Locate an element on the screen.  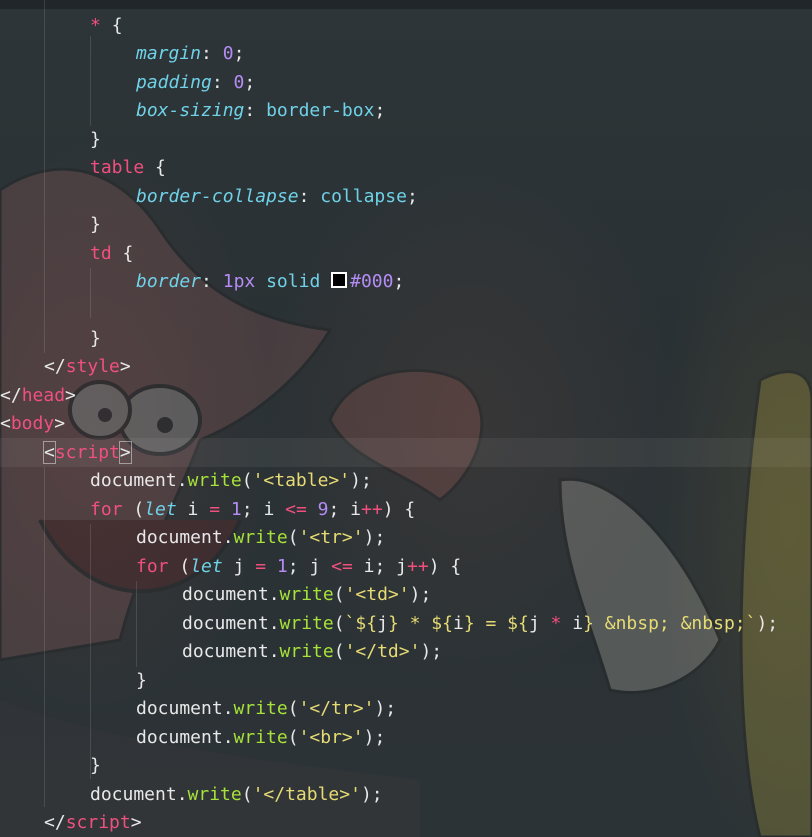
css-property: border is located at coordinates (169, 281).